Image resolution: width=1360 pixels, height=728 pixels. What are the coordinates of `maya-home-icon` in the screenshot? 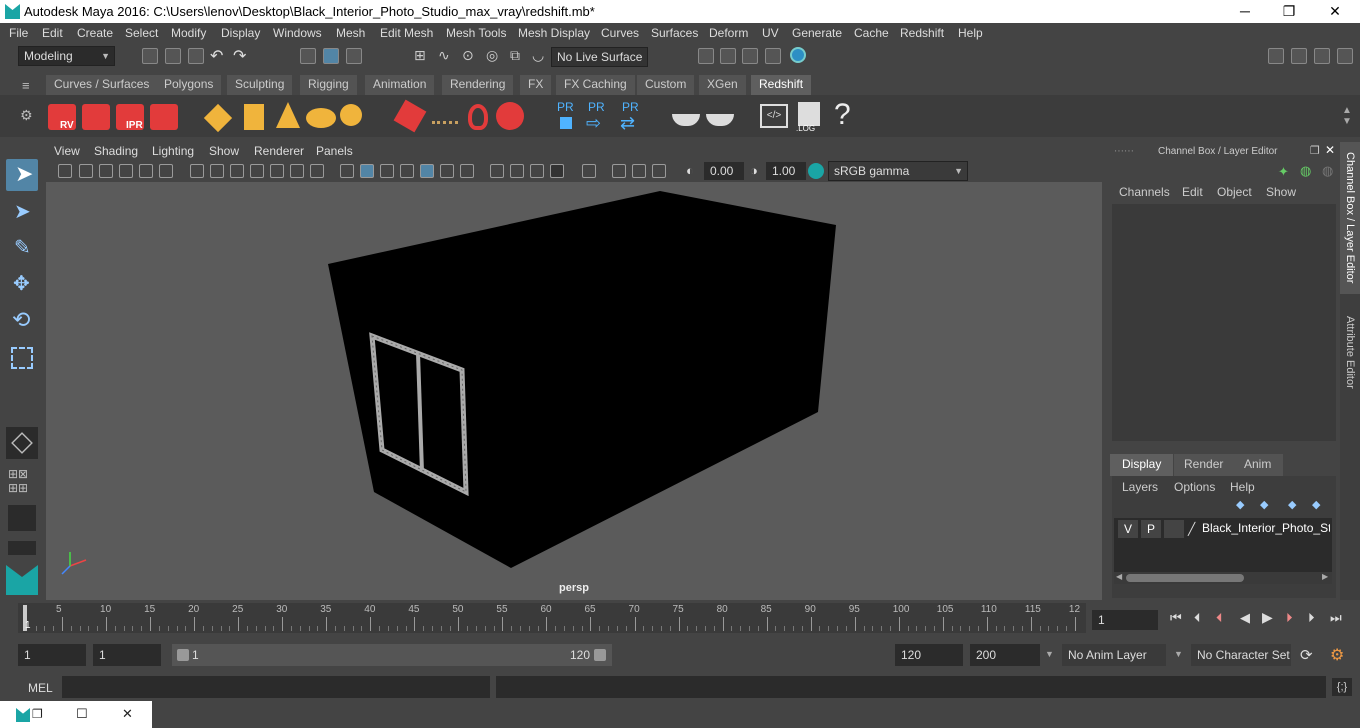 It's located at (22, 580).